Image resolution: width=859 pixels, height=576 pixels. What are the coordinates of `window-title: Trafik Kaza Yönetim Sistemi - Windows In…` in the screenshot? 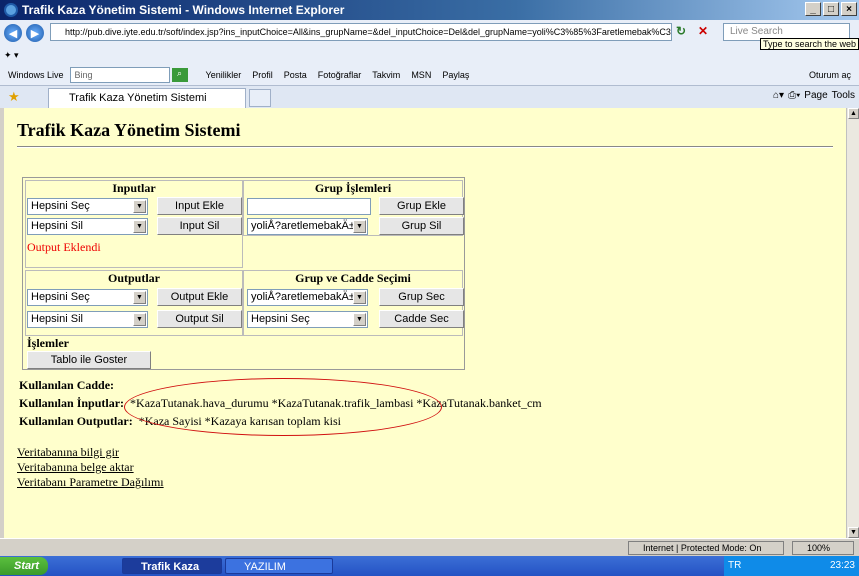 It's located at (183, 10).